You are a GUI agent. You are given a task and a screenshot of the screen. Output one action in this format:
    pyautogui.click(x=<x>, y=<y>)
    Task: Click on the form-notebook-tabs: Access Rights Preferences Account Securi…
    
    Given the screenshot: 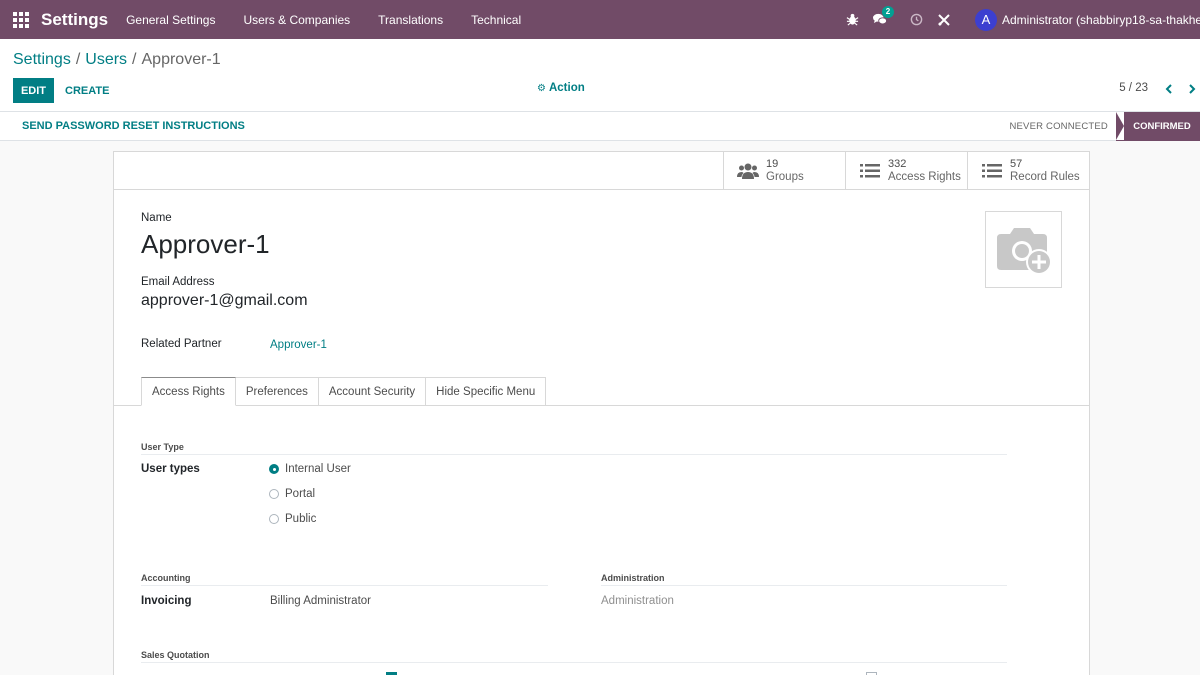 What is the action you would take?
    pyautogui.click(x=344, y=391)
    